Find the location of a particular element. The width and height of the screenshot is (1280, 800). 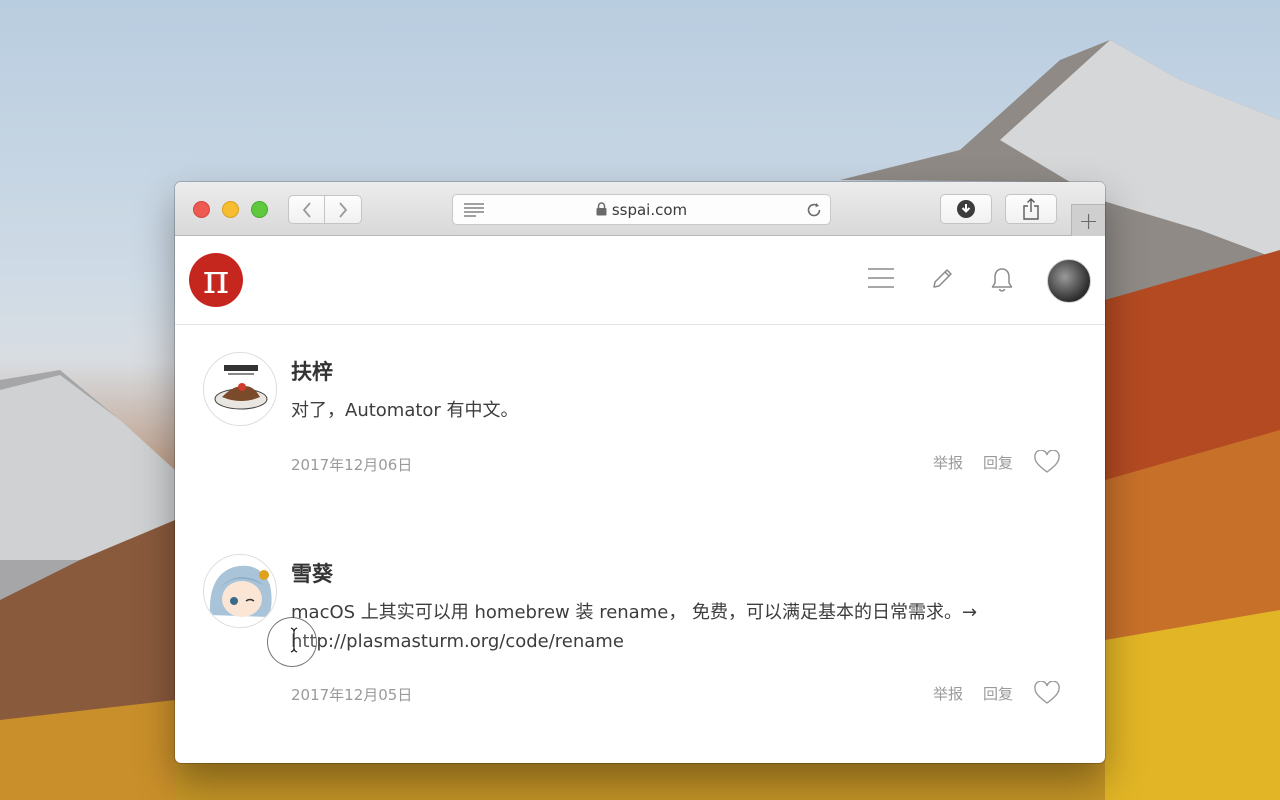

pencil-icon is located at coordinates (942, 279).